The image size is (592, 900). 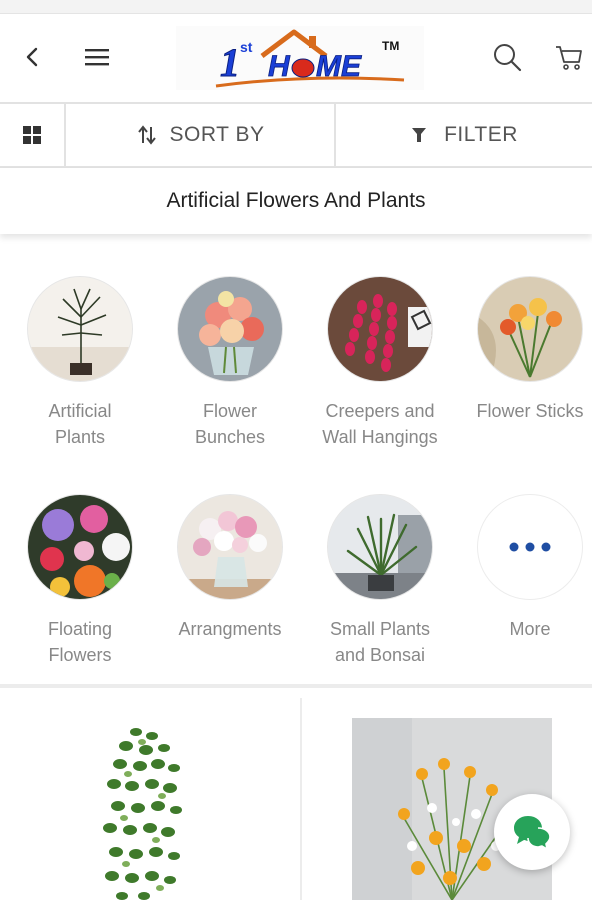 I want to click on grid-view-button, so click(x=33, y=135).